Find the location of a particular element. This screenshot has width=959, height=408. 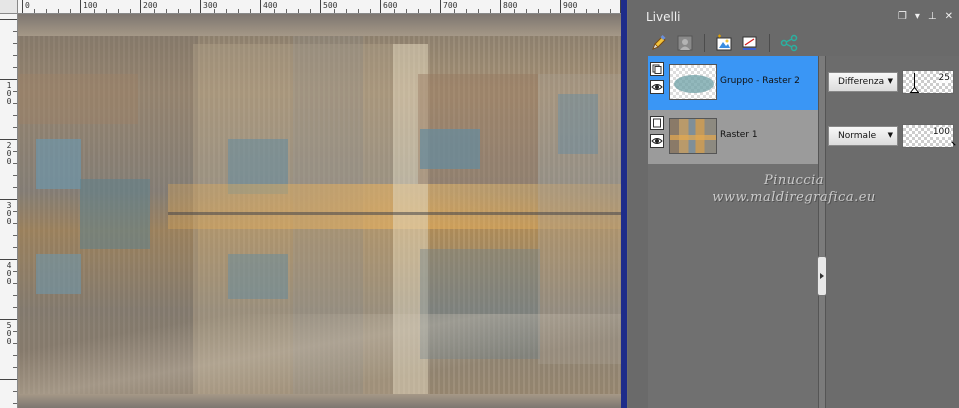

new-vector-layer-button is located at coordinates (750, 43).